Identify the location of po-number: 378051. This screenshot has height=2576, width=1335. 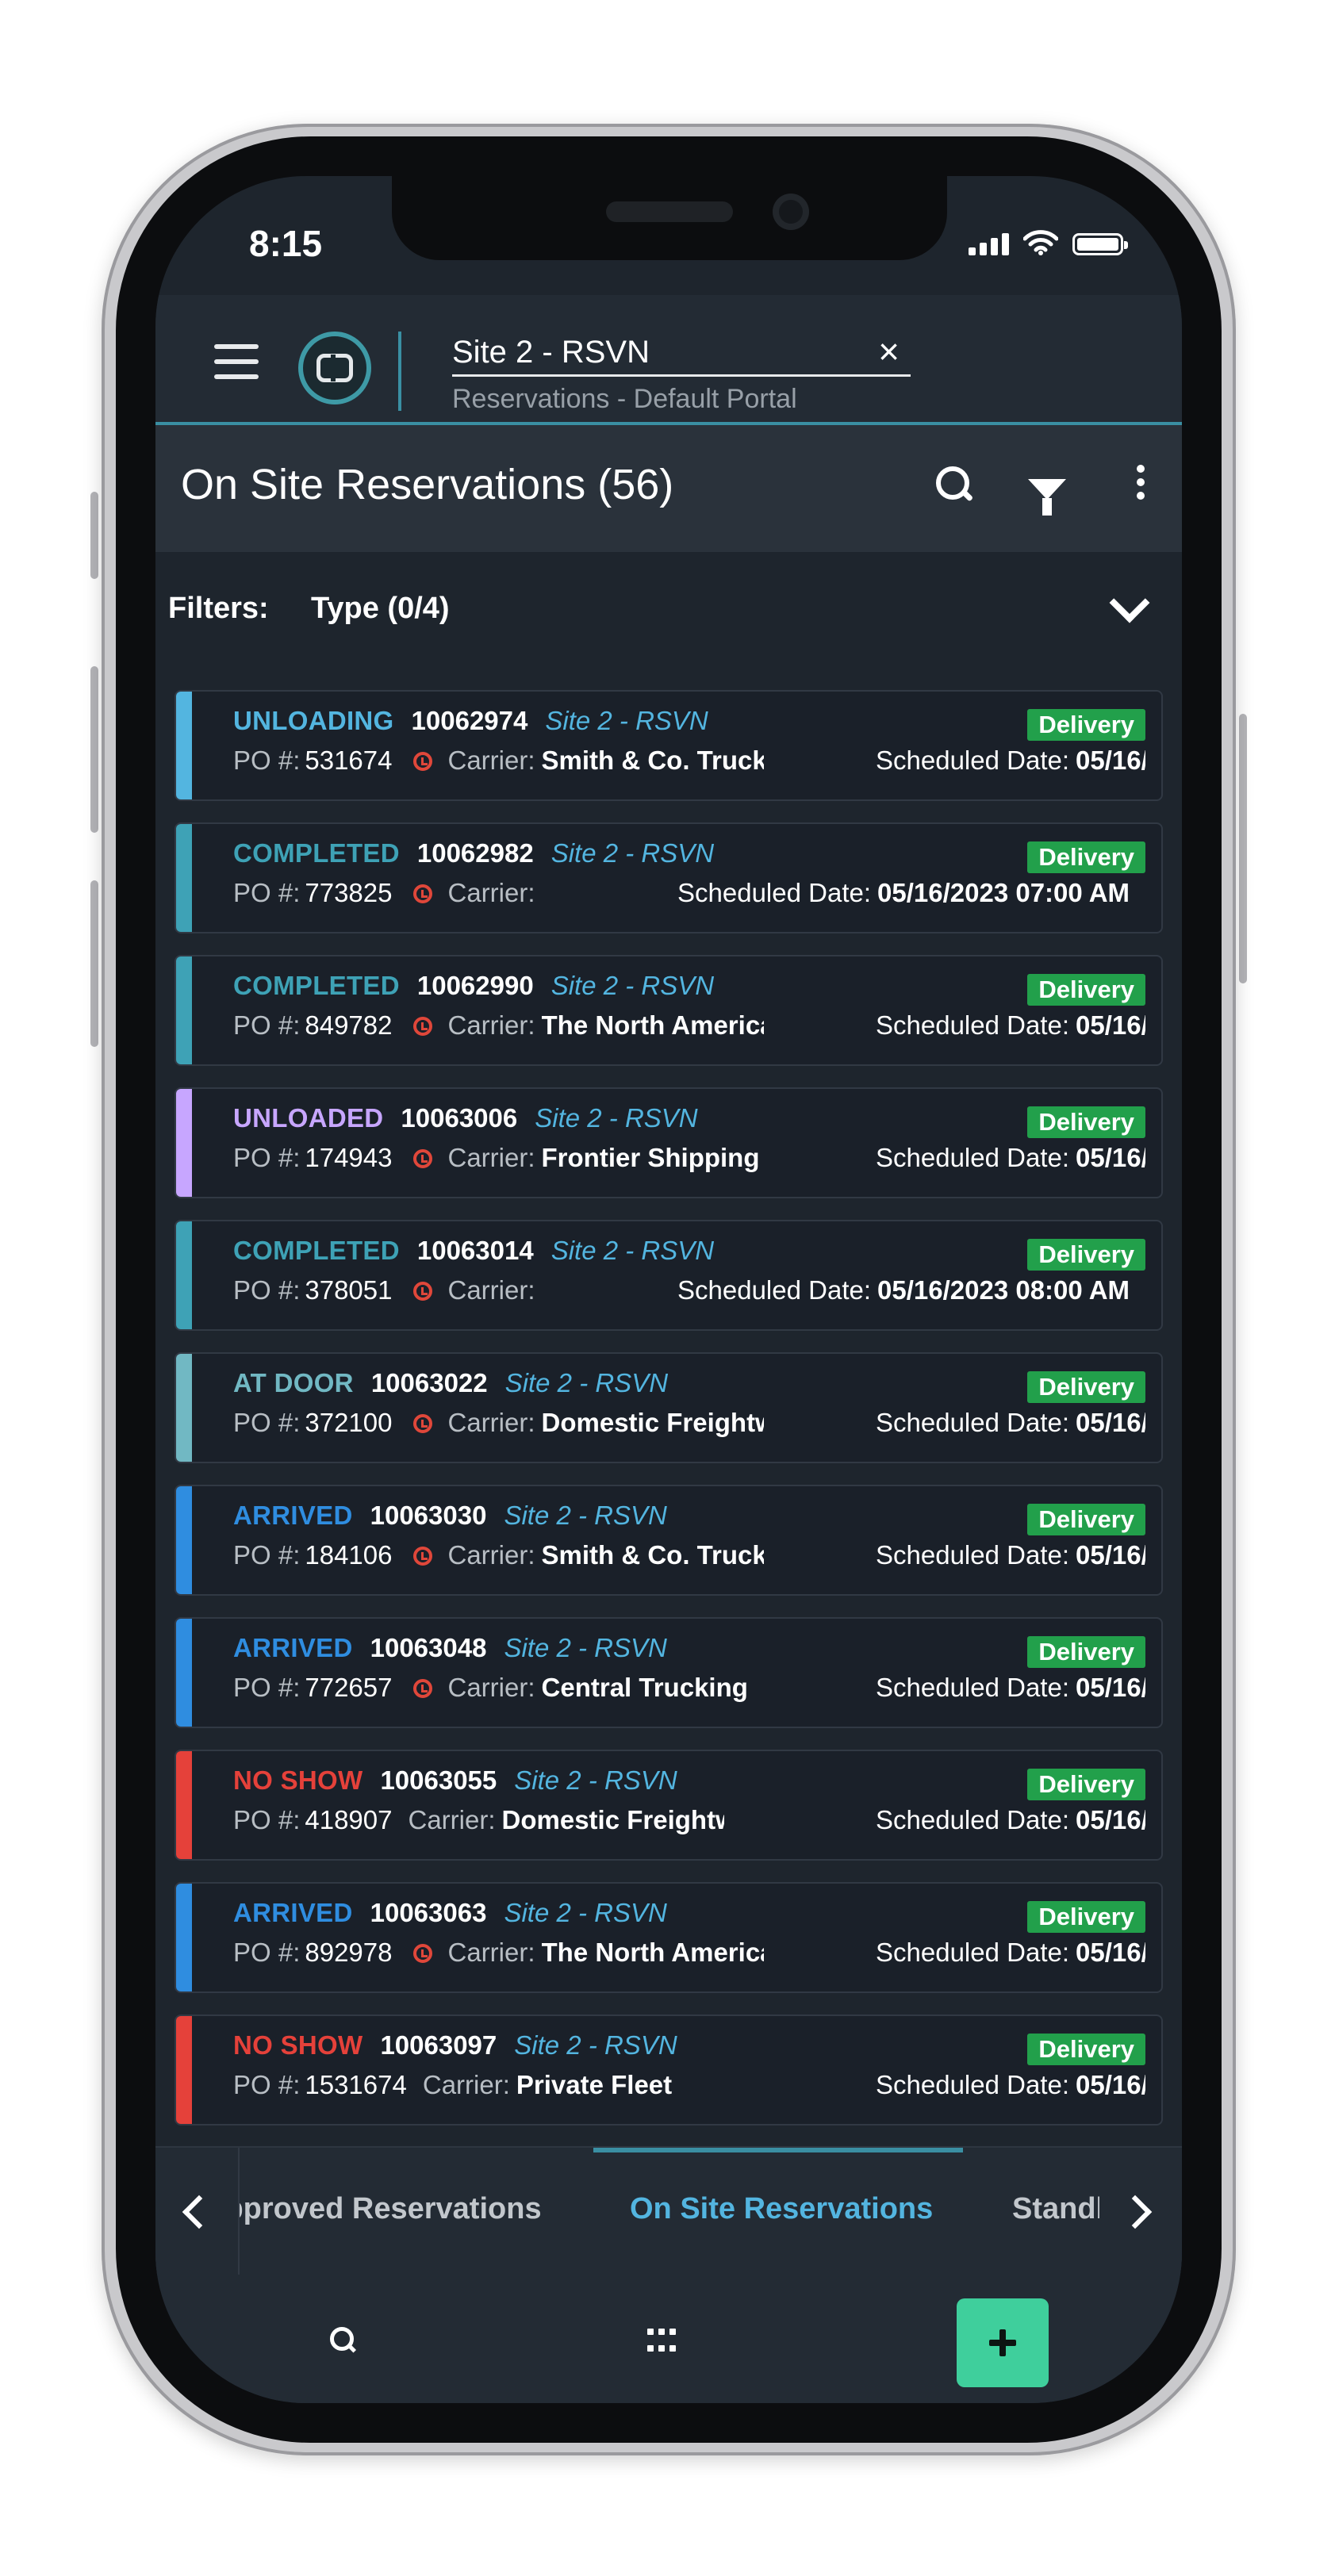
(349, 1290).